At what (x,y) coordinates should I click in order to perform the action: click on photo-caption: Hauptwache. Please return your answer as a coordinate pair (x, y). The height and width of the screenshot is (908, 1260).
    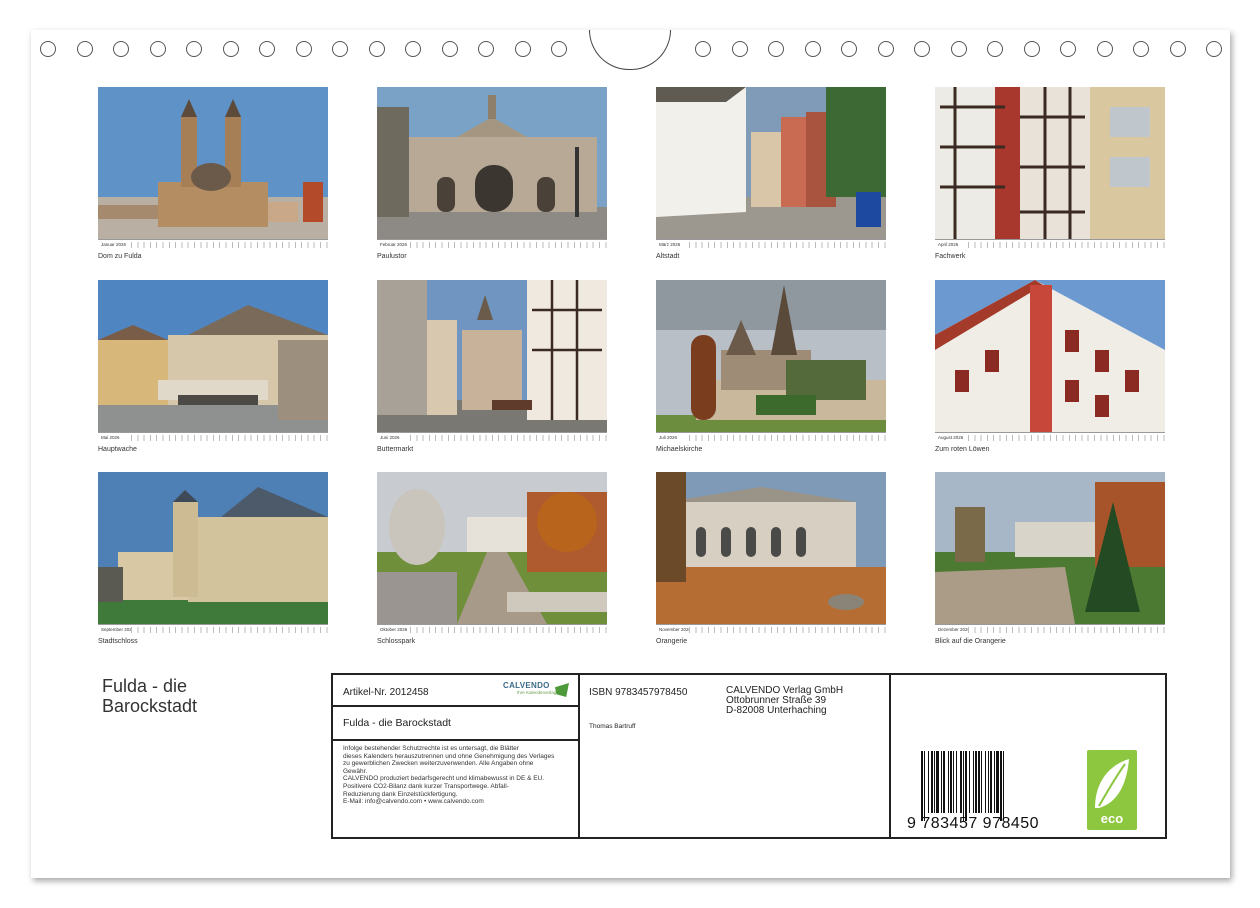
    Looking at the image, I should click on (117, 449).